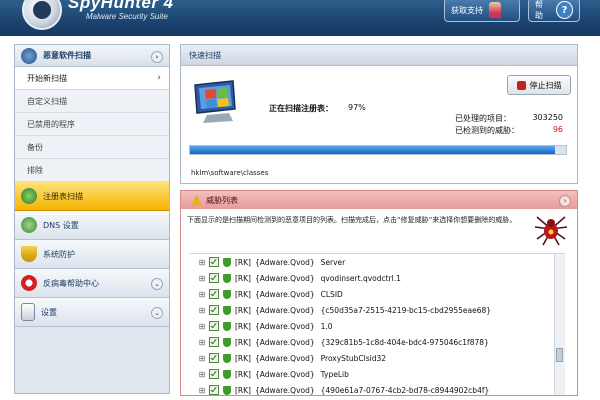  I want to click on threat-row: ⊞ [RK] {Adware.Qvod} CLSID, so click(377, 294).